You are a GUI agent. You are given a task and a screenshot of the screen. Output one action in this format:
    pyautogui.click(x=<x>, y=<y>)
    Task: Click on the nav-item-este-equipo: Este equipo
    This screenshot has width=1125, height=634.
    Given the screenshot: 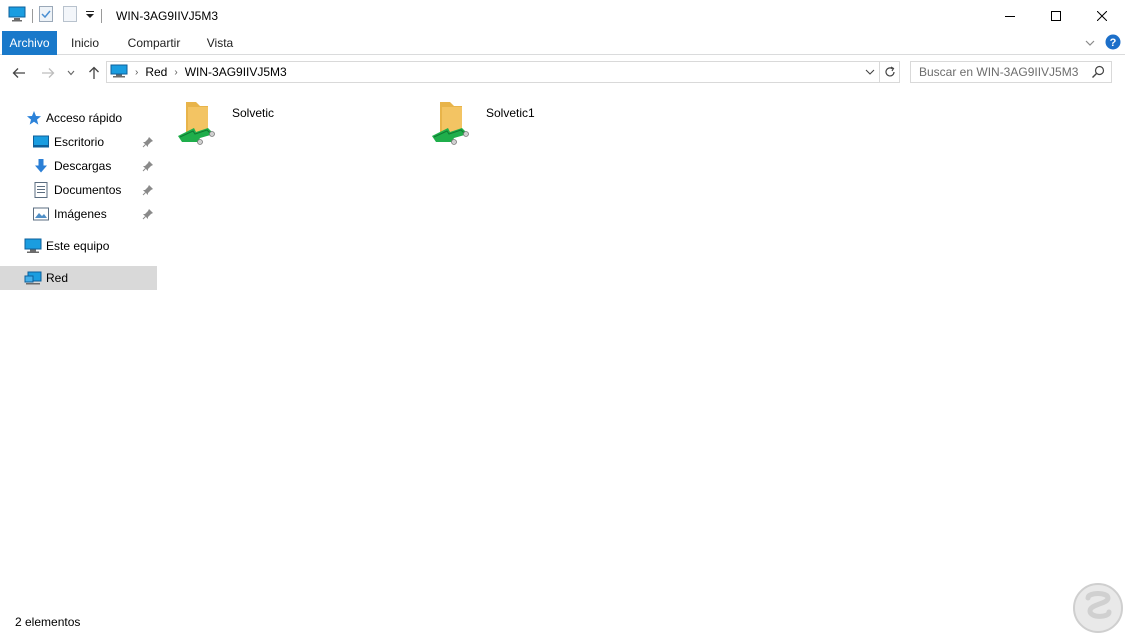 What is the action you would take?
    pyautogui.click(x=78, y=246)
    